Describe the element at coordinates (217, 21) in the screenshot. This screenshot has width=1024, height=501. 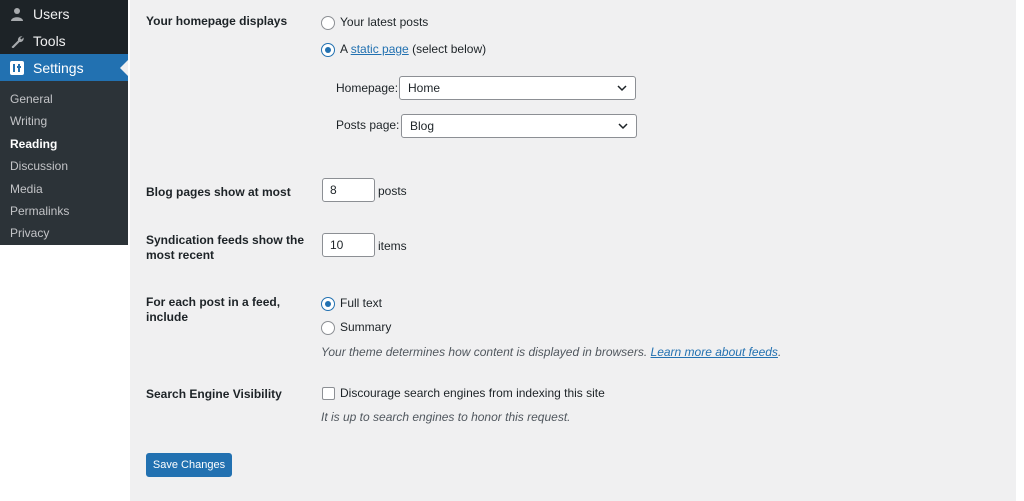
I see `homepage-displays-label: Your homepage displays` at that location.